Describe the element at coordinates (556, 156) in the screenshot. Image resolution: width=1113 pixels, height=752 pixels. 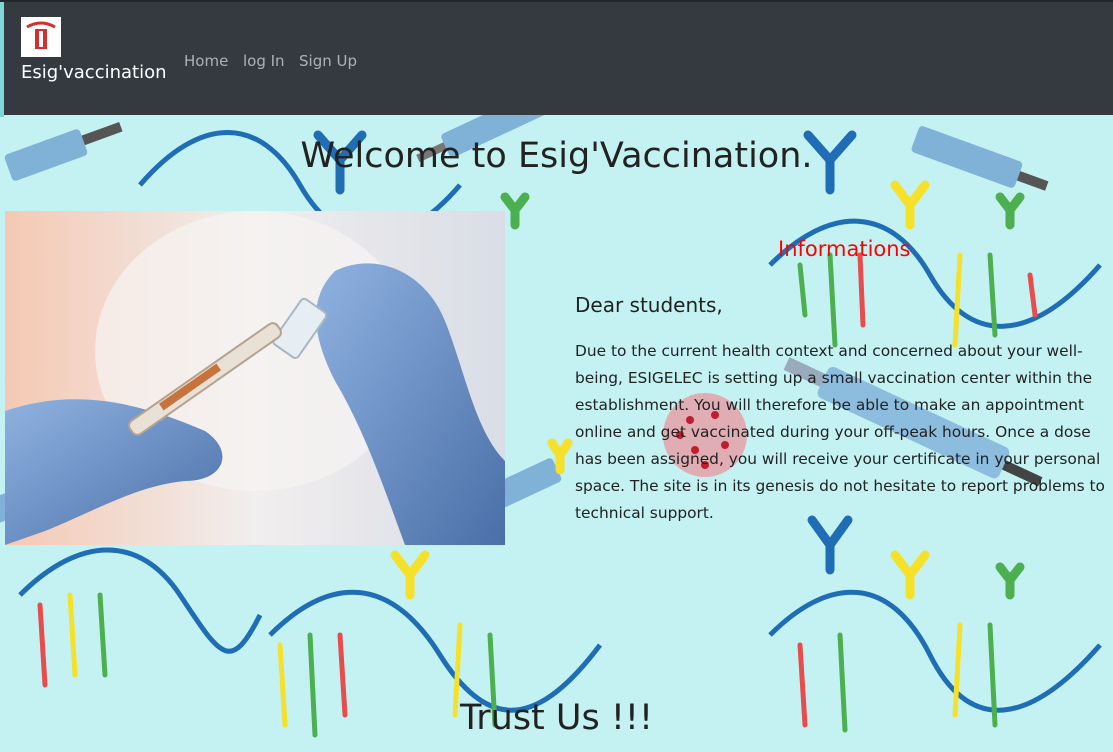
I see `welcome-title: Welcome to Esig'Vaccination.` at that location.